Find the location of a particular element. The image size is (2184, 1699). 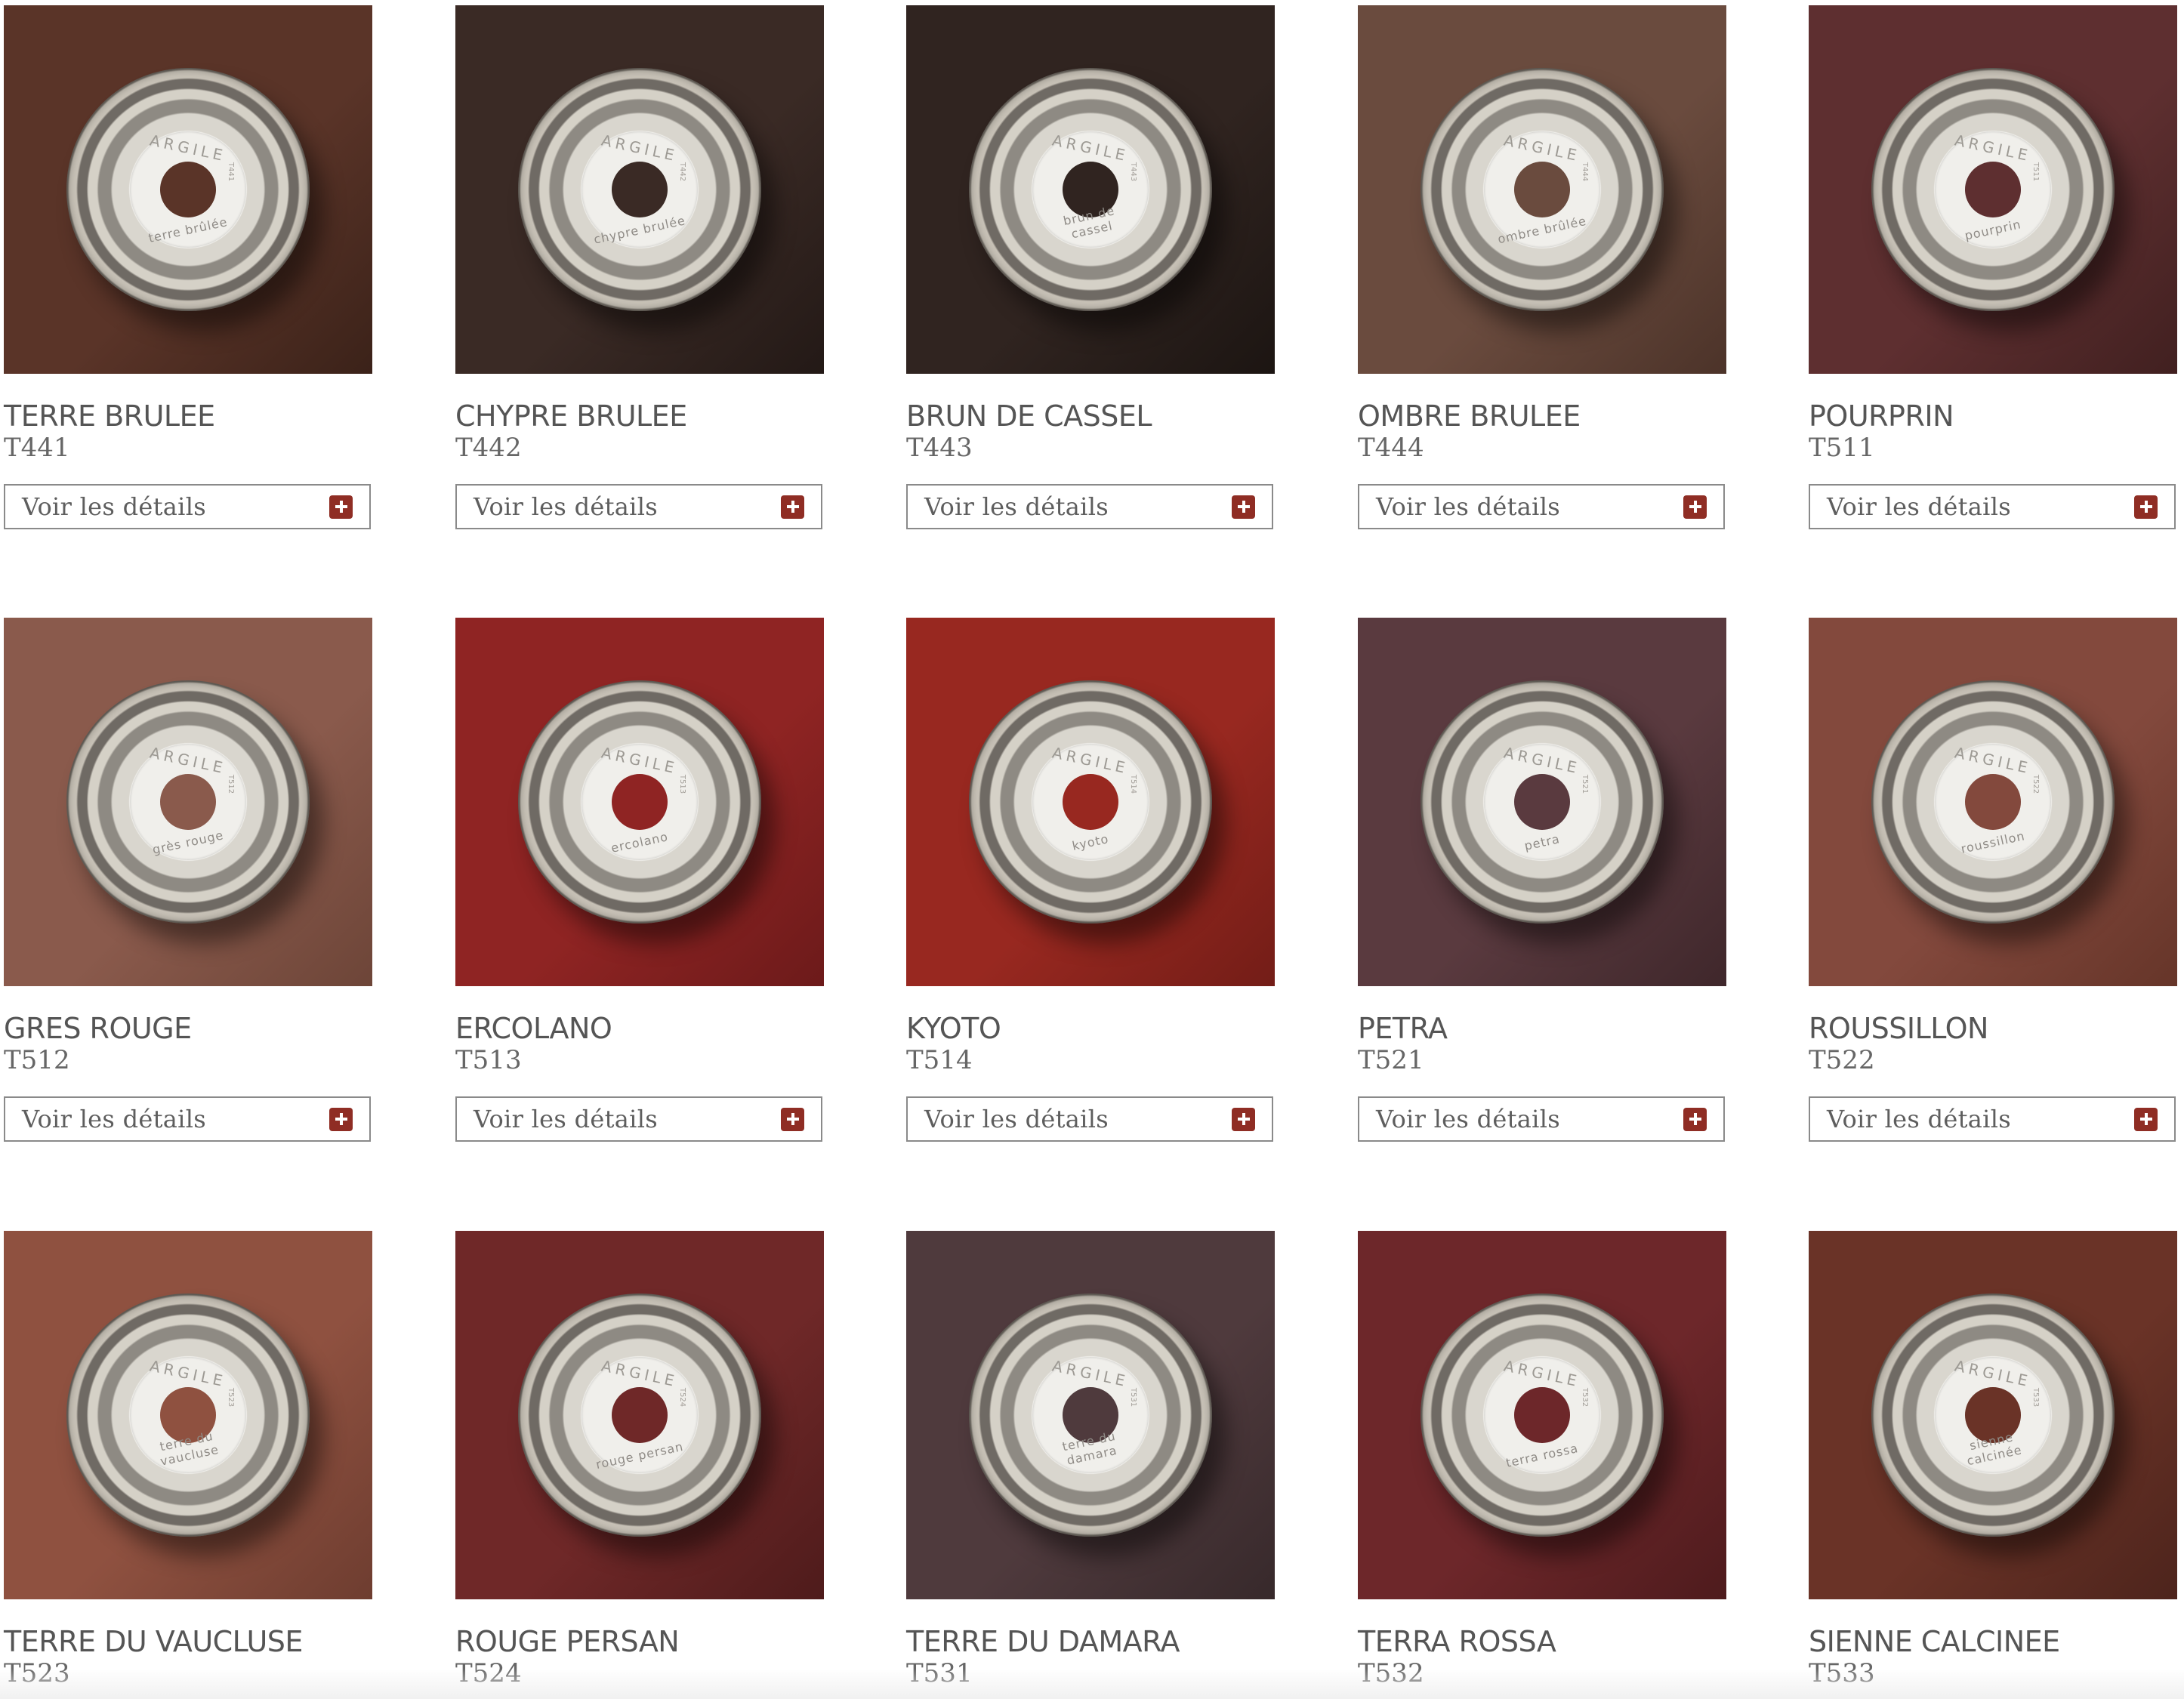

paint-can-icon: ARGILE terra rossa T532 is located at coordinates (1542, 1415).